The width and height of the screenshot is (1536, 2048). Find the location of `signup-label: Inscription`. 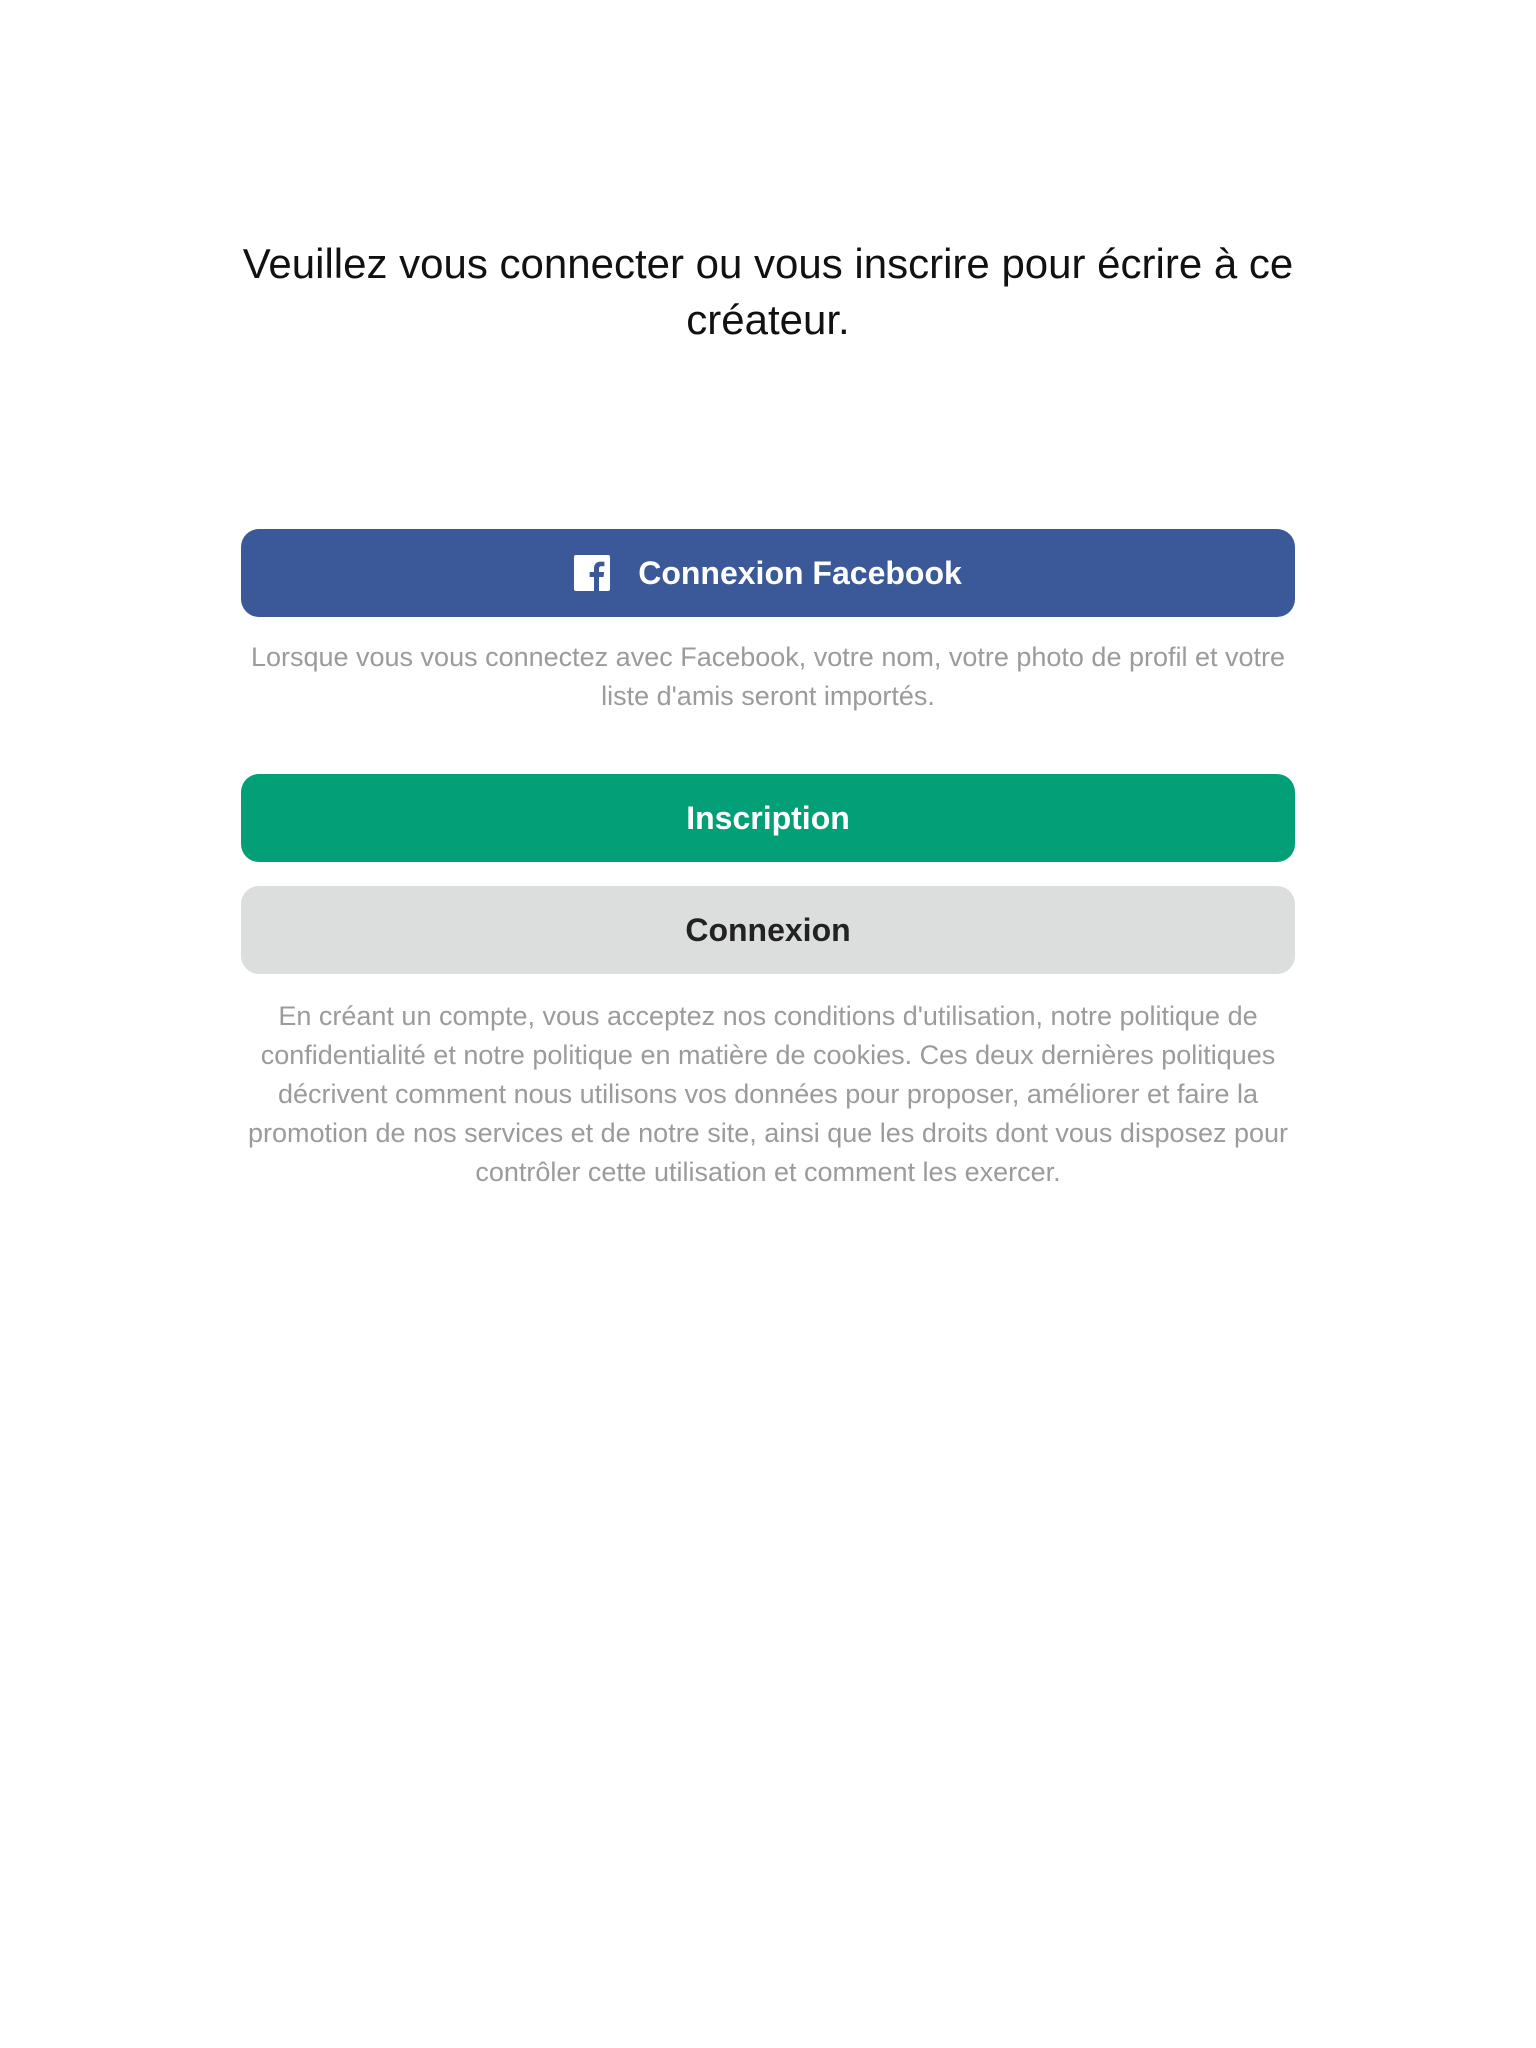

signup-label: Inscription is located at coordinates (768, 817).